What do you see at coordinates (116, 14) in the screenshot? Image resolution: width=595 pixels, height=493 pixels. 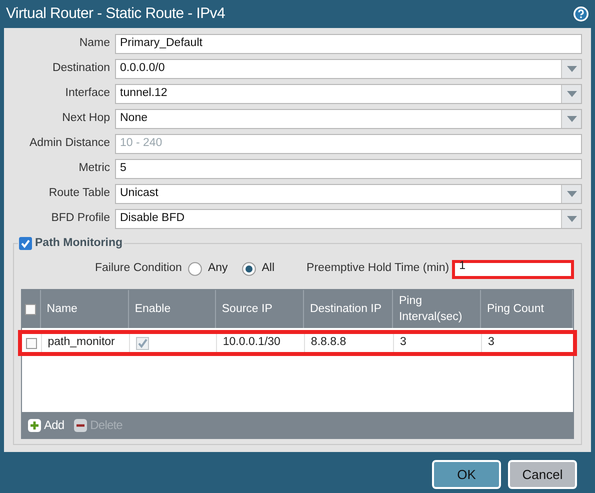 I see `window-title: Virtual Router - Static Route - IPv4` at bounding box center [116, 14].